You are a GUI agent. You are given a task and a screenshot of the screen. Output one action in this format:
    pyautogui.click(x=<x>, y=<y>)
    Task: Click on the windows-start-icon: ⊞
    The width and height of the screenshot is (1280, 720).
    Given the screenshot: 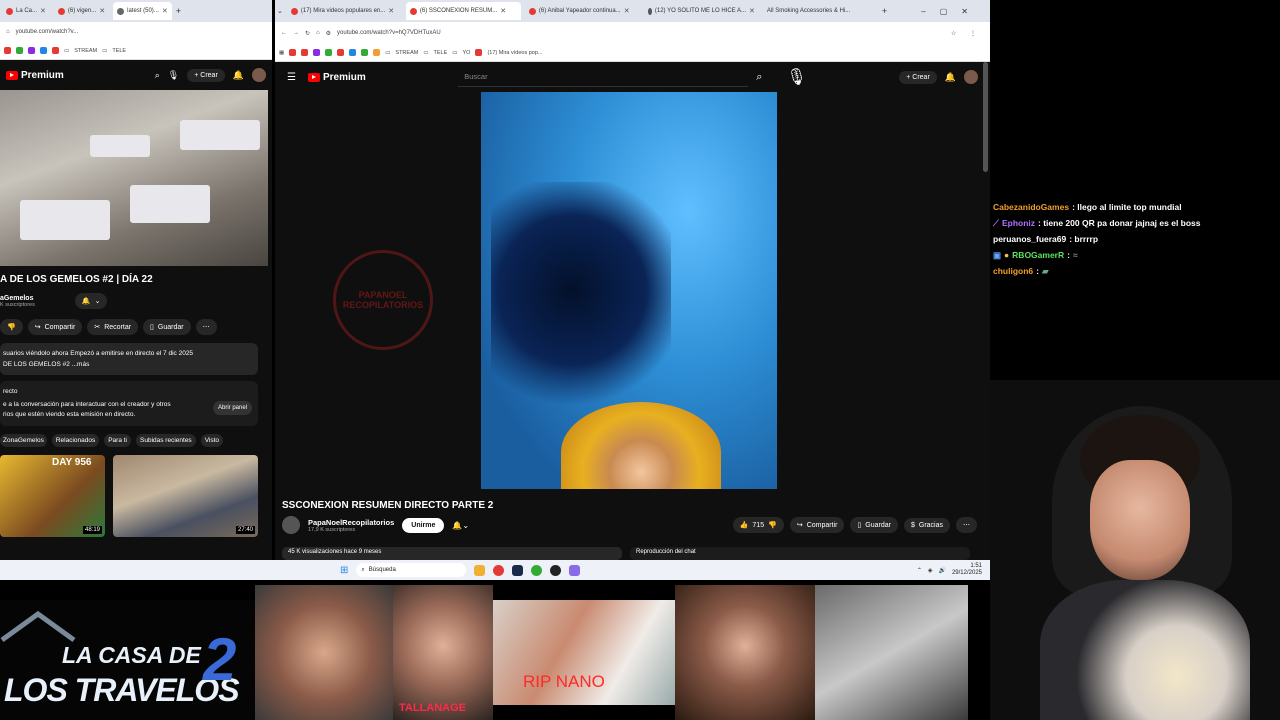 What is the action you would take?
    pyautogui.click(x=344, y=570)
    